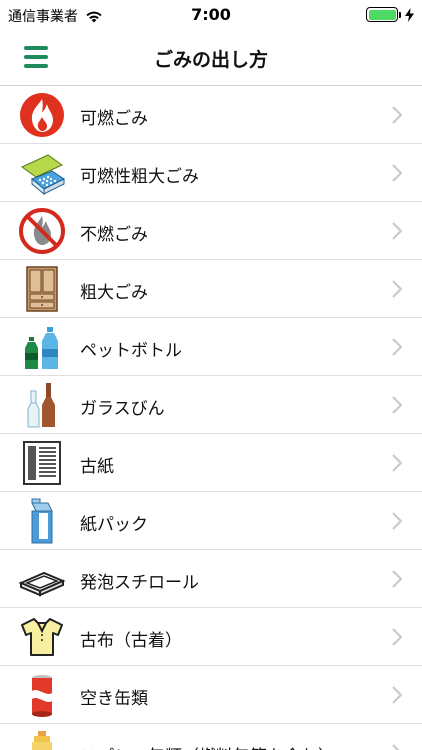 Image resolution: width=422 pixels, height=750 pixels. Describe the element at coordinates (42, 637) in the screenshot. I see `shirt-icon` at that location.